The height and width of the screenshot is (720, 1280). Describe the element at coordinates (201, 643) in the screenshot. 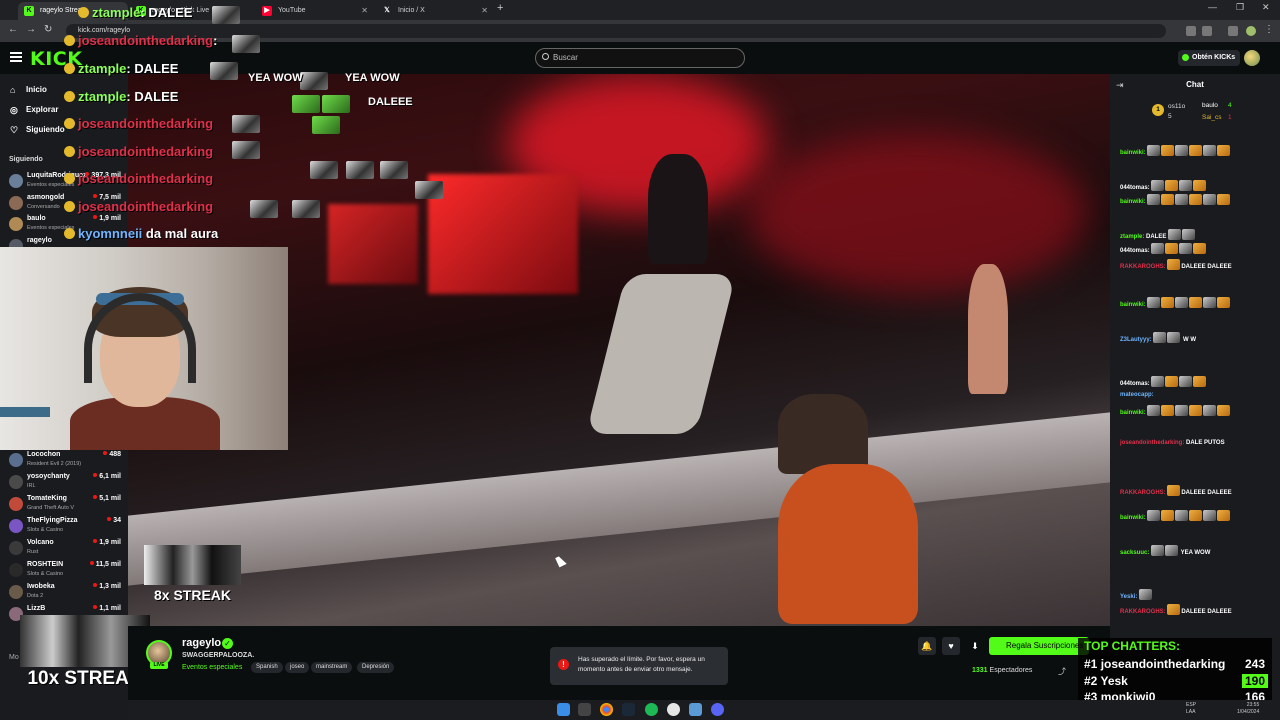

I see `channel-name: rageylo` at that location.